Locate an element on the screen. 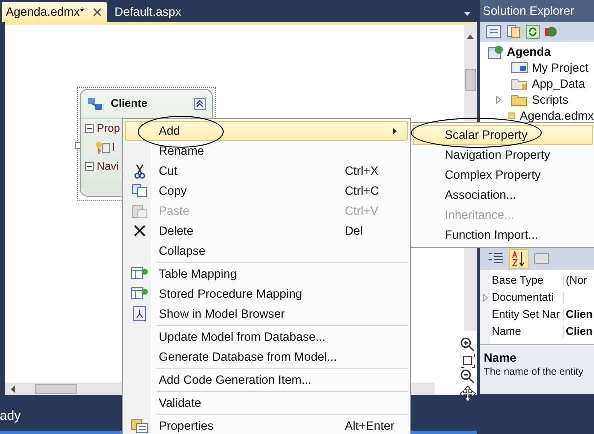  section-label: Navi is located at coordinates (108, 166).